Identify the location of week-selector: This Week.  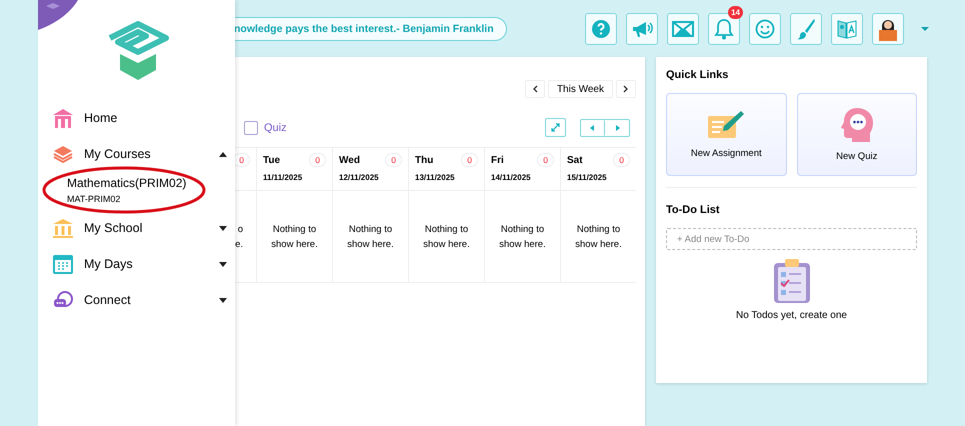
(580, 89).